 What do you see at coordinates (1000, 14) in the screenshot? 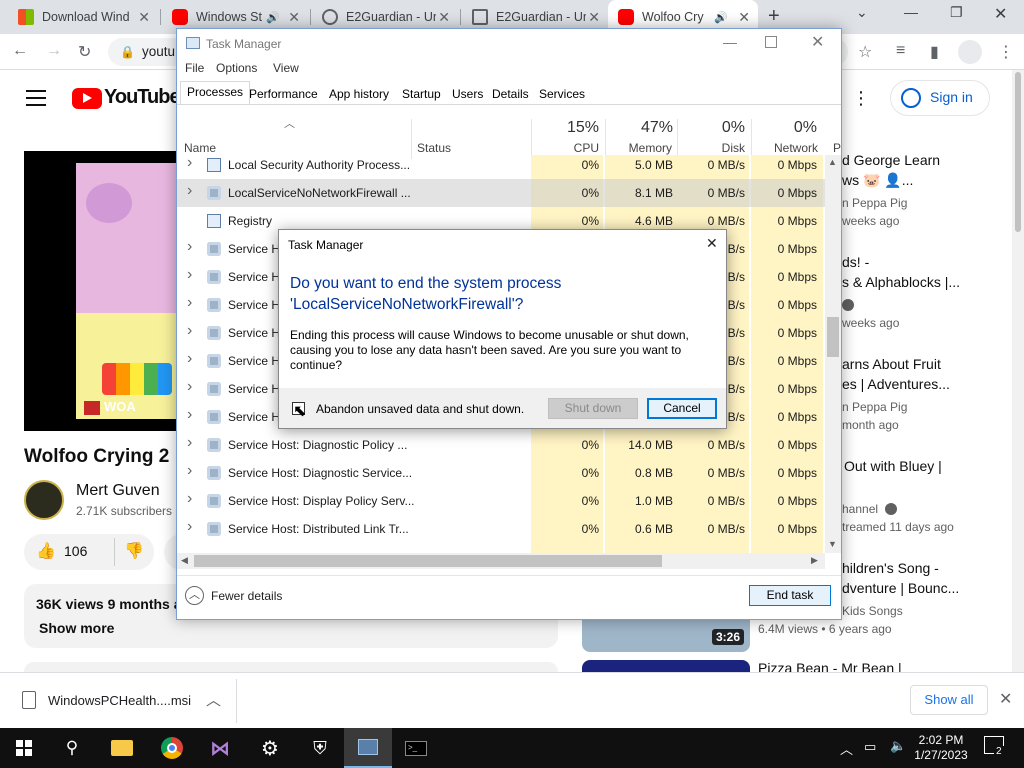
I see `close-window-icon: ✕` at bounding box center [1000, 14].